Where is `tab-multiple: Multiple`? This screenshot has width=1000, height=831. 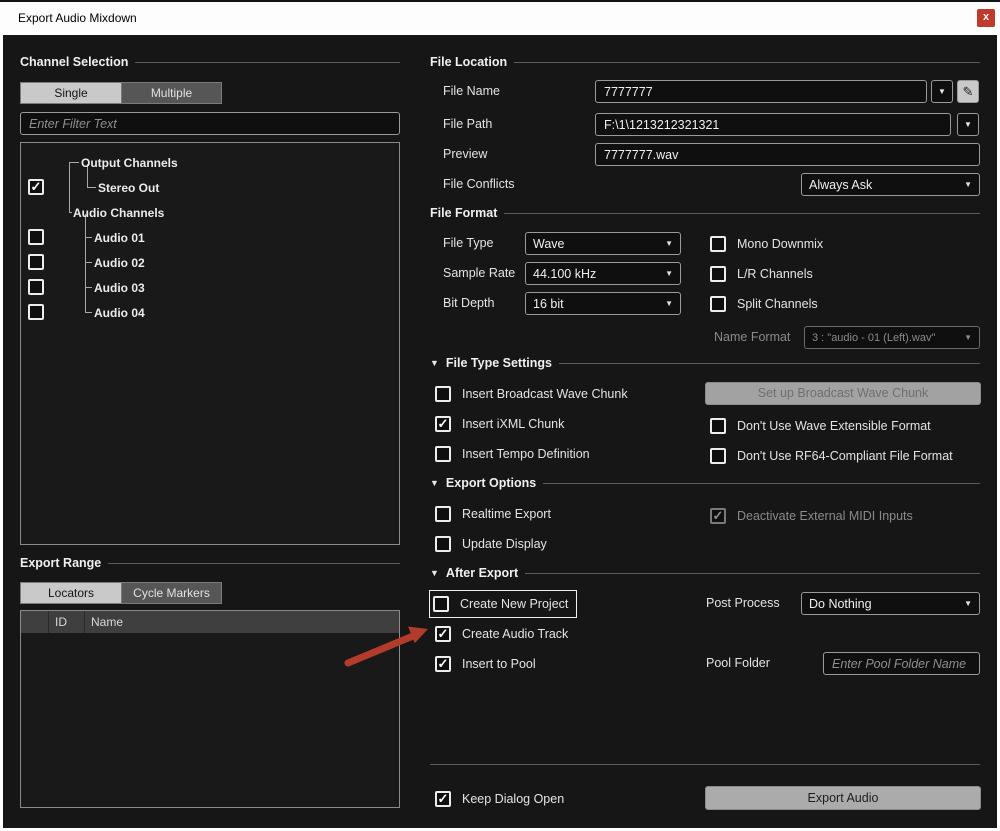 tab-multiple: Multiple is located at coordinates (171, 93).